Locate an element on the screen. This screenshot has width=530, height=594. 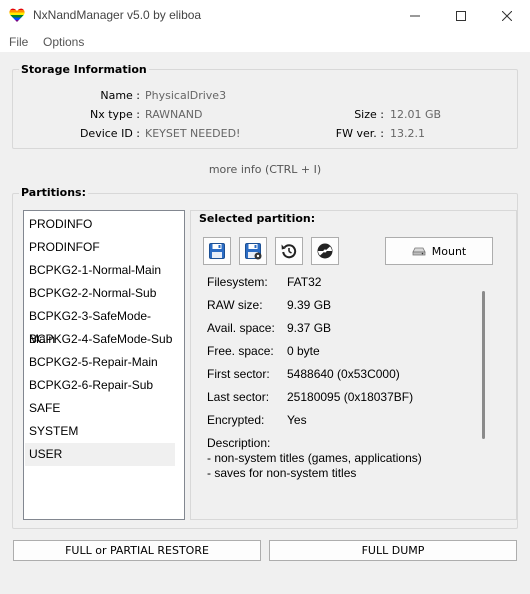
dump-as-button is located at coordinates (253, 251).